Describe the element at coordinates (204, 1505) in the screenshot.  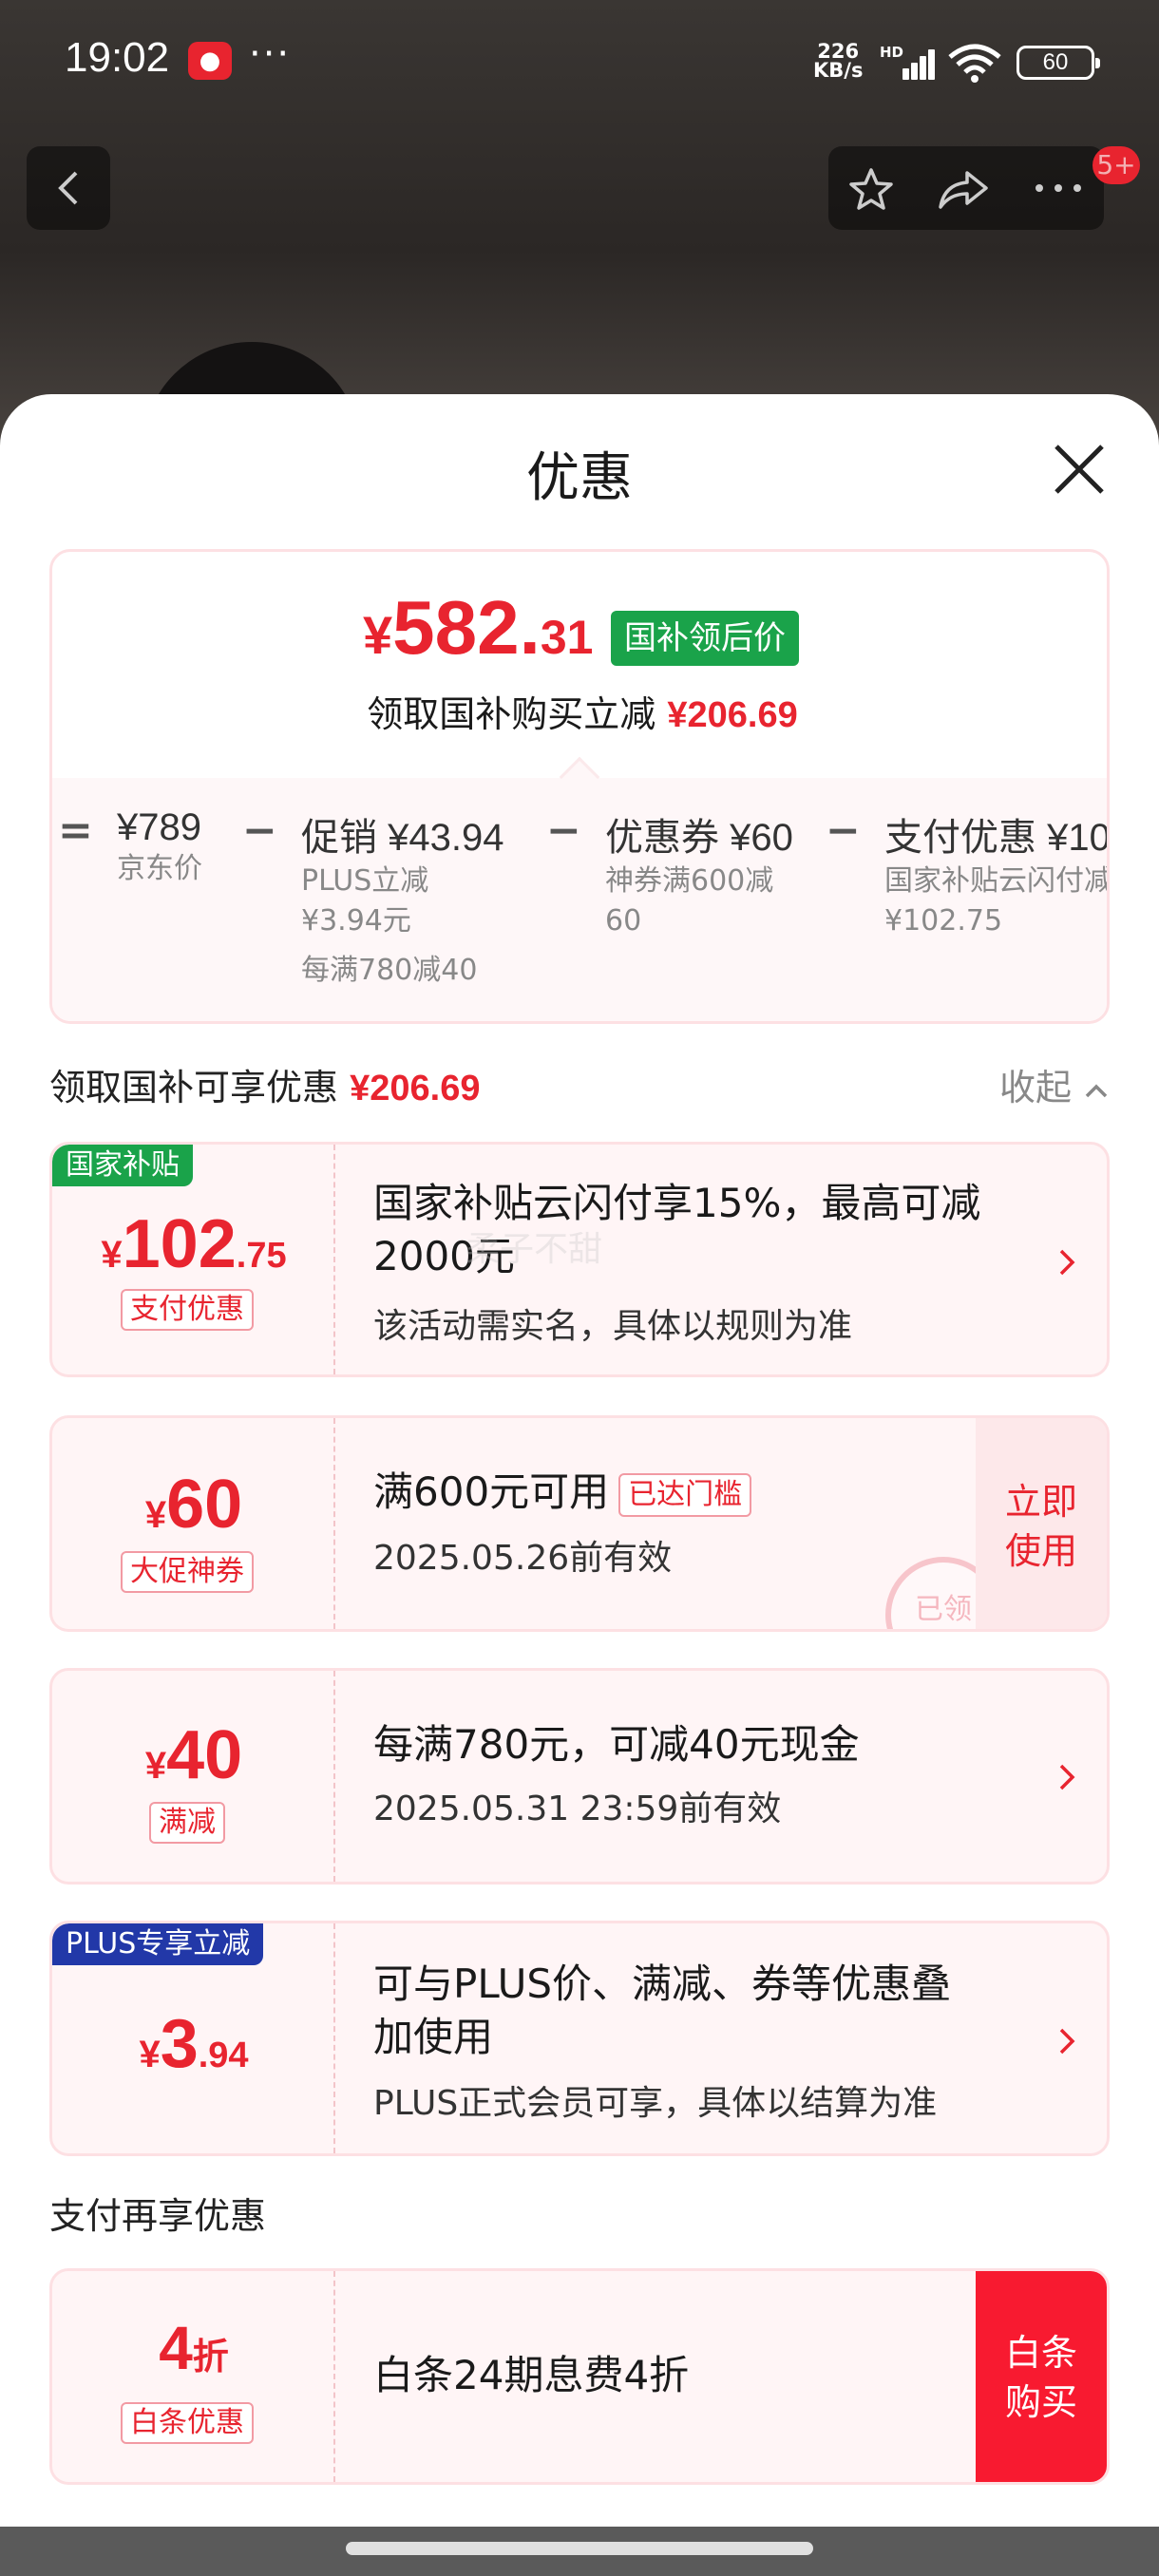
I see `coupon-int: 60` at that location.